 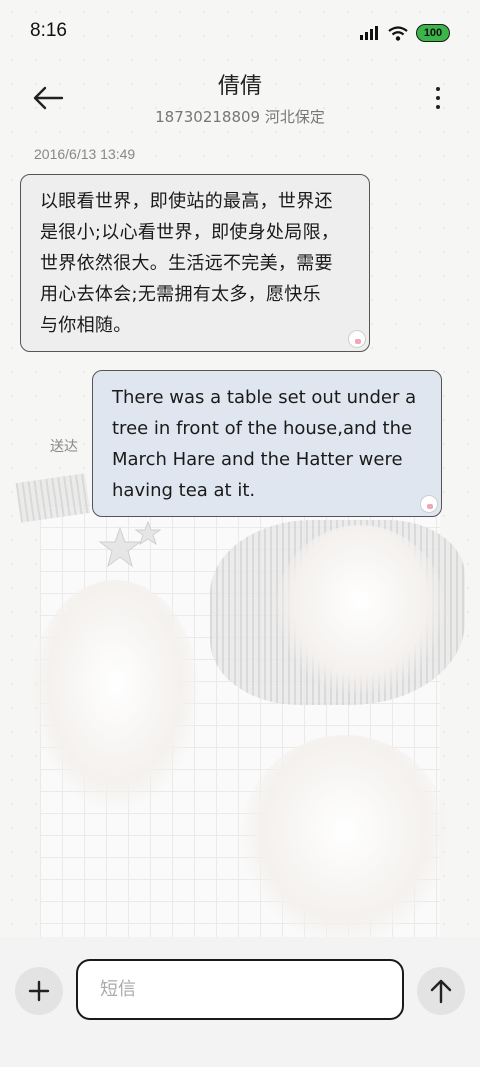 I want to click on status-bar: 8:16 100, so click(x=240, y=32).